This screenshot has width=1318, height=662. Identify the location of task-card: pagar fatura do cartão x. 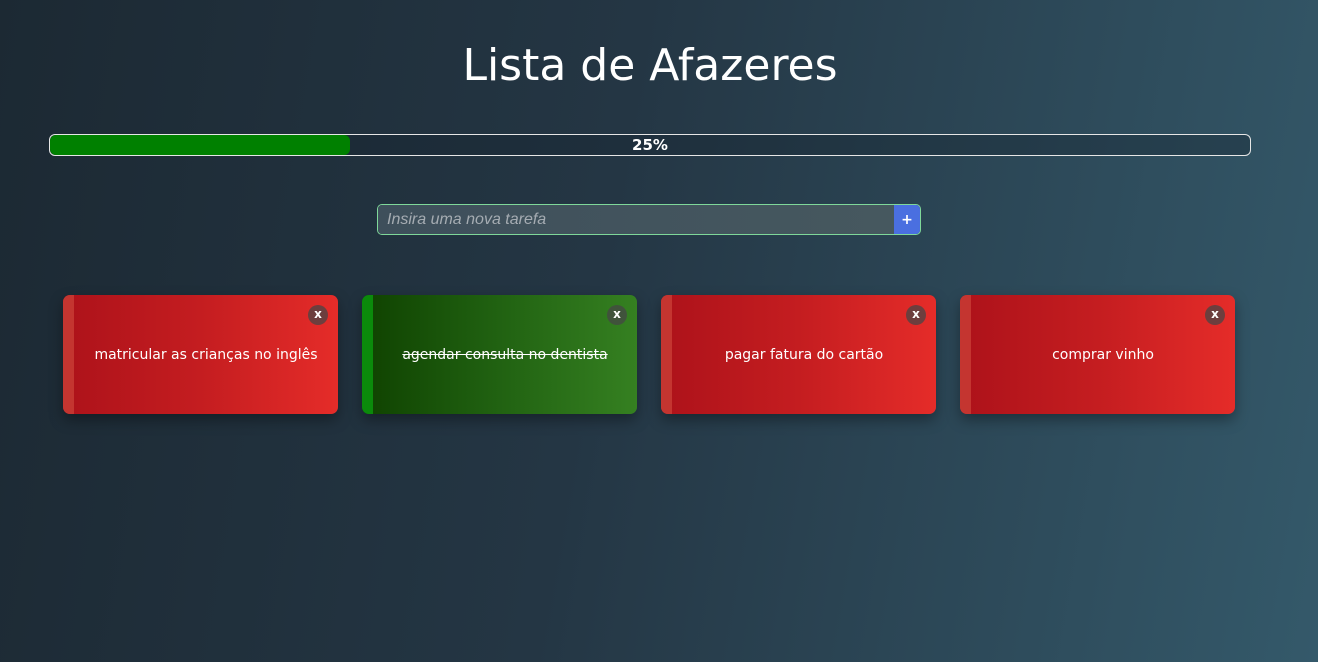
(798, 354).